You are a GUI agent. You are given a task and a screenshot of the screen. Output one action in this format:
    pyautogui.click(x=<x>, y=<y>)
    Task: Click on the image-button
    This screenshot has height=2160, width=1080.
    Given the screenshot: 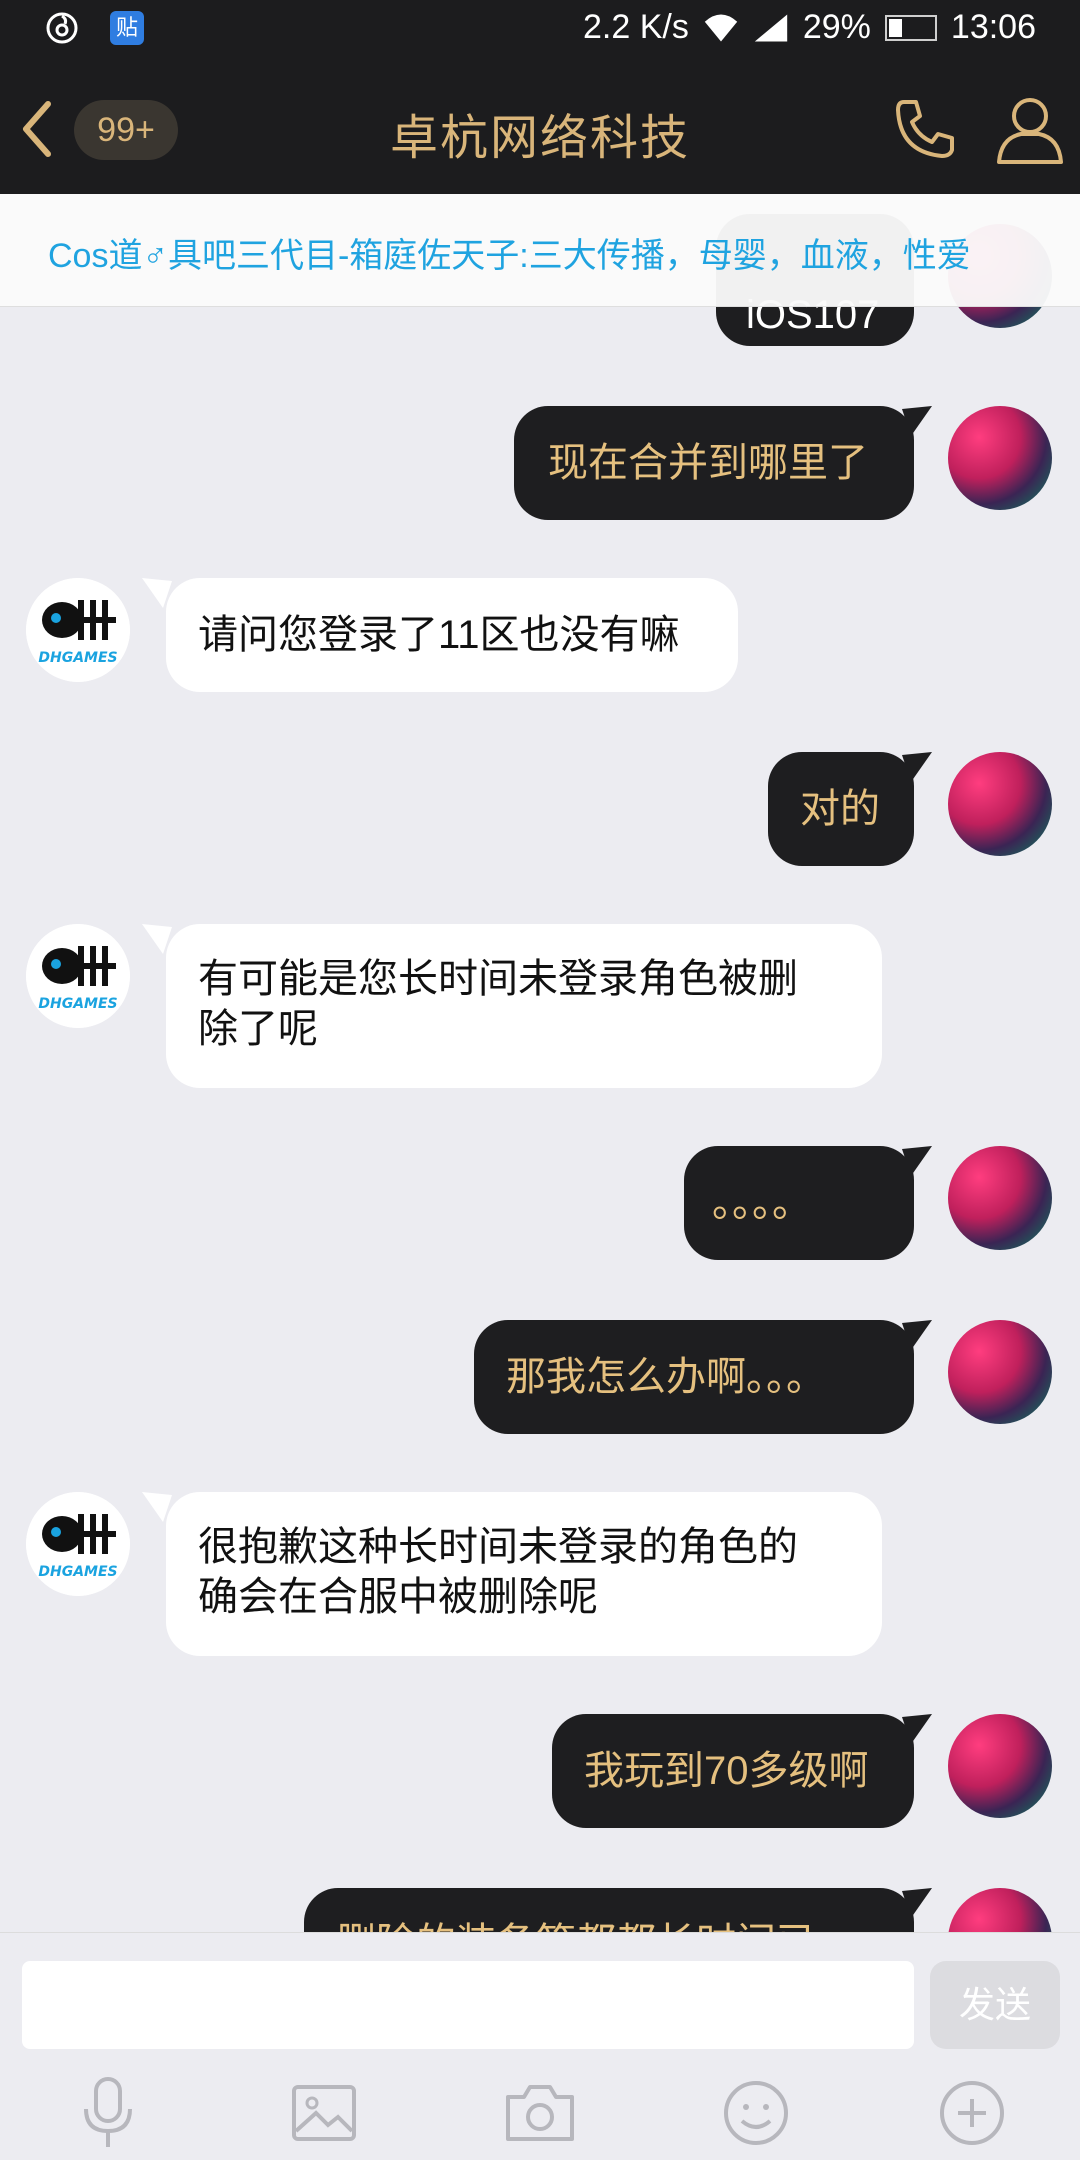 What is the action you would take?
    pyautogui.click(x=324, y=2113)
    